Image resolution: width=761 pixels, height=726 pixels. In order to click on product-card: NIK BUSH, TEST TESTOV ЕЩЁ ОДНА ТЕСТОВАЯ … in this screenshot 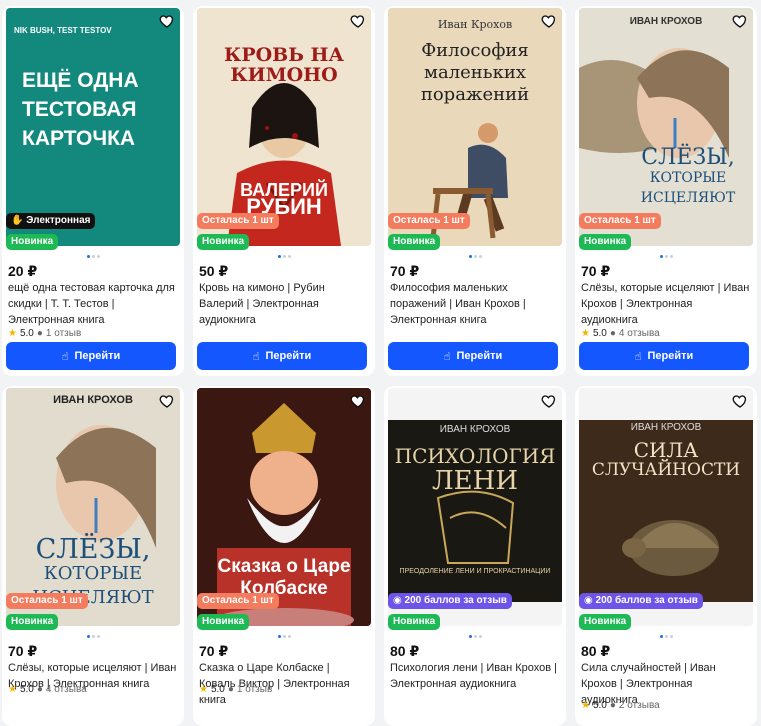, I will do `click(93, 191)`.